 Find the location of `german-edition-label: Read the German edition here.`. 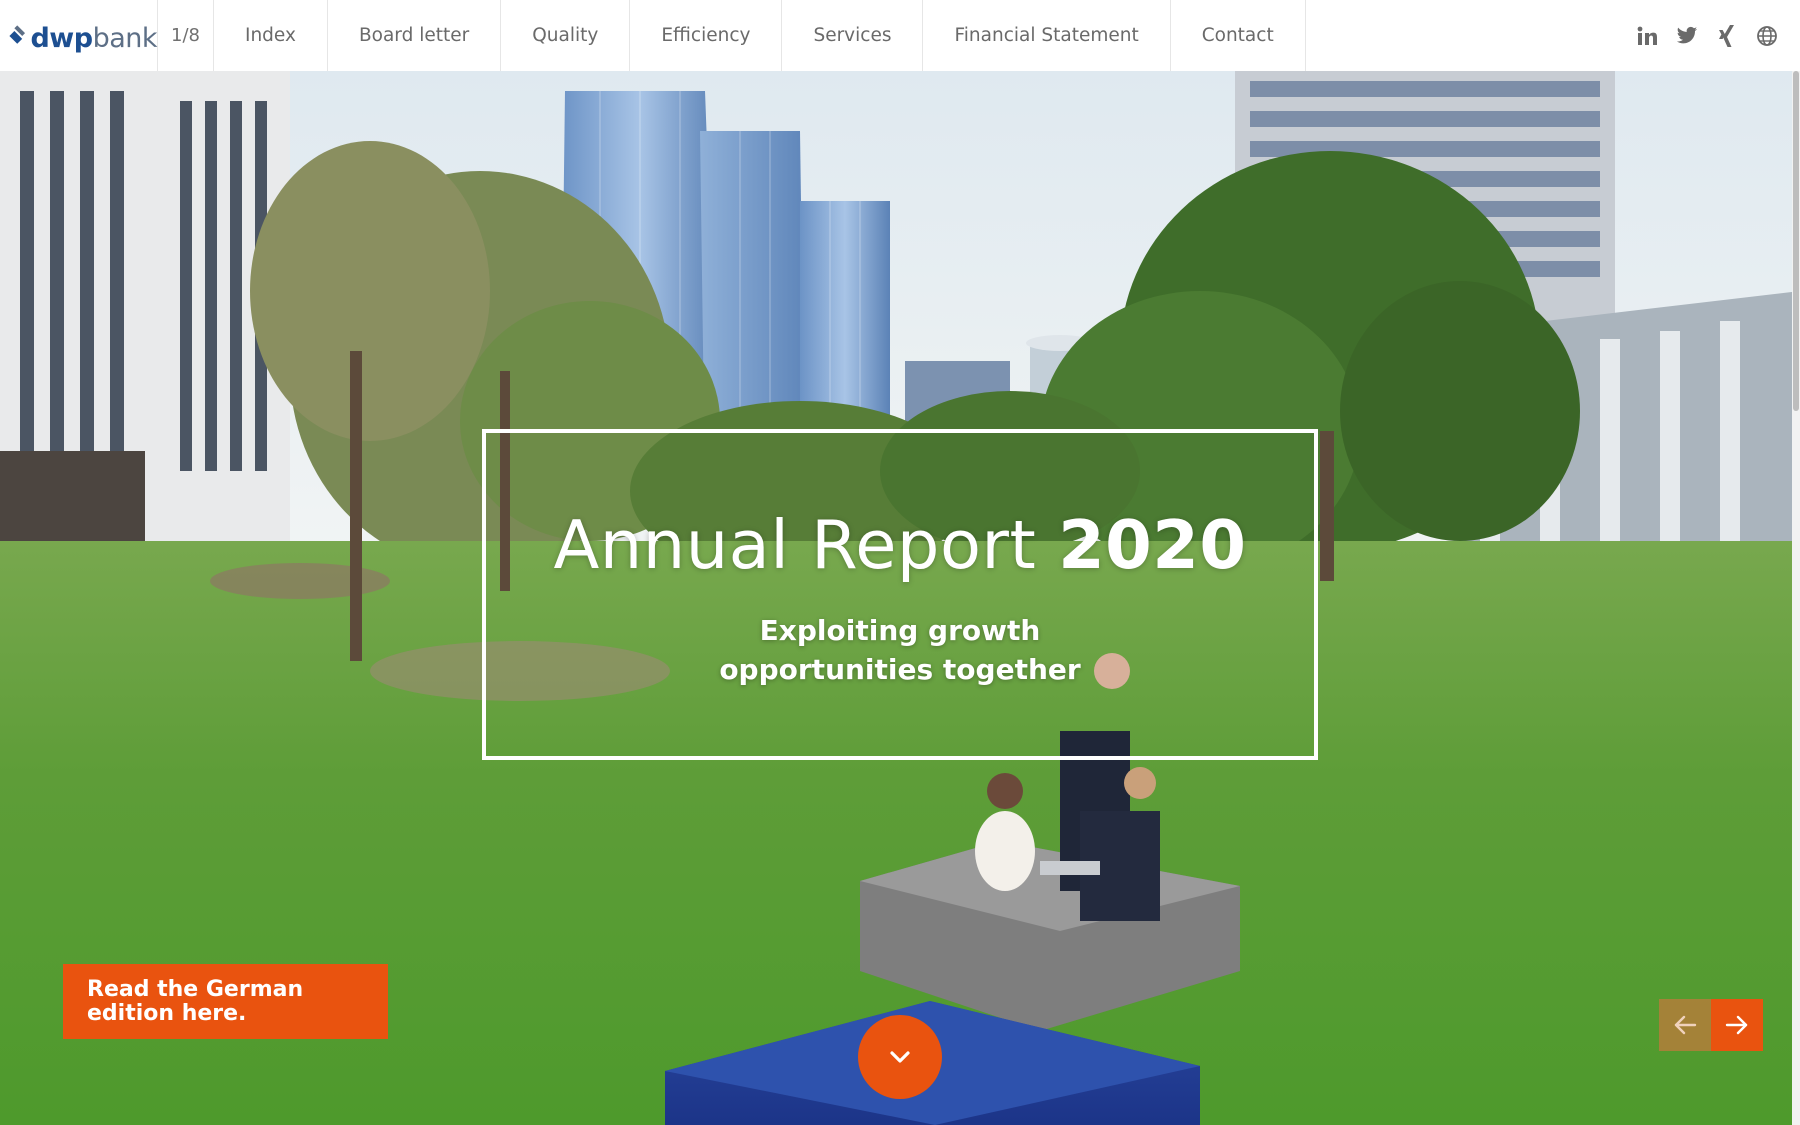

german-edition-label: Read the German edition here. is located at coordinates (195, 1001).